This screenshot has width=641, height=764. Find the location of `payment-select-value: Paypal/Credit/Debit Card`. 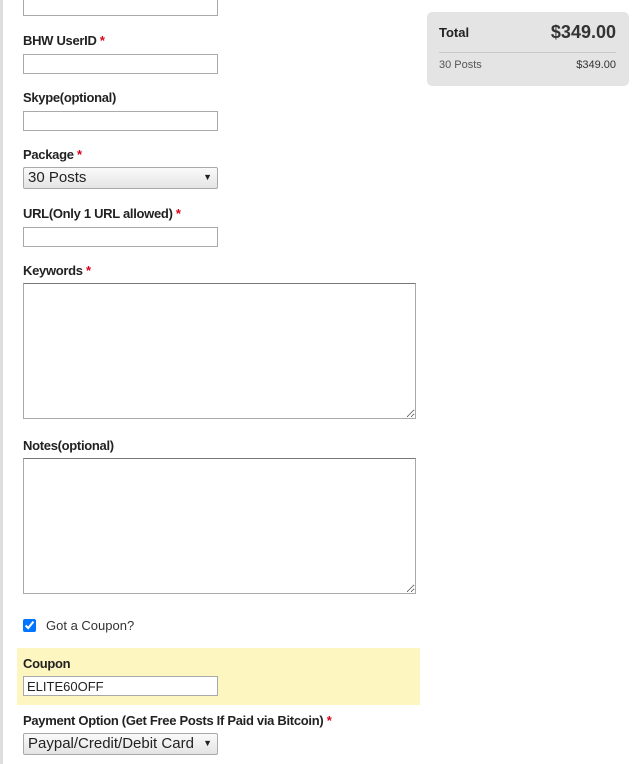

payment-select-value: Paypal/Credit/Debit Card is located at coordinates (111, 743).